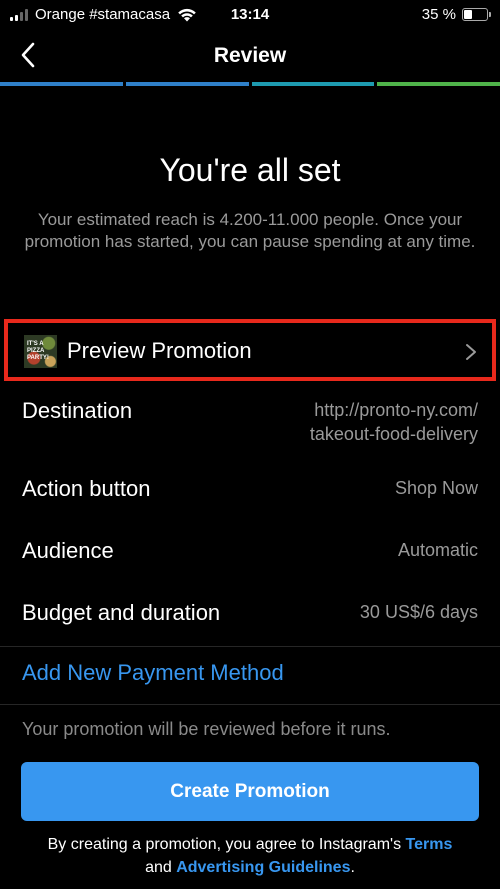 This screenshot has height=889, width=500. Describe the element at coordinates (153, 673) in the screenshot. I see `add-payment-method-link: Add New Payment Method` at that location.